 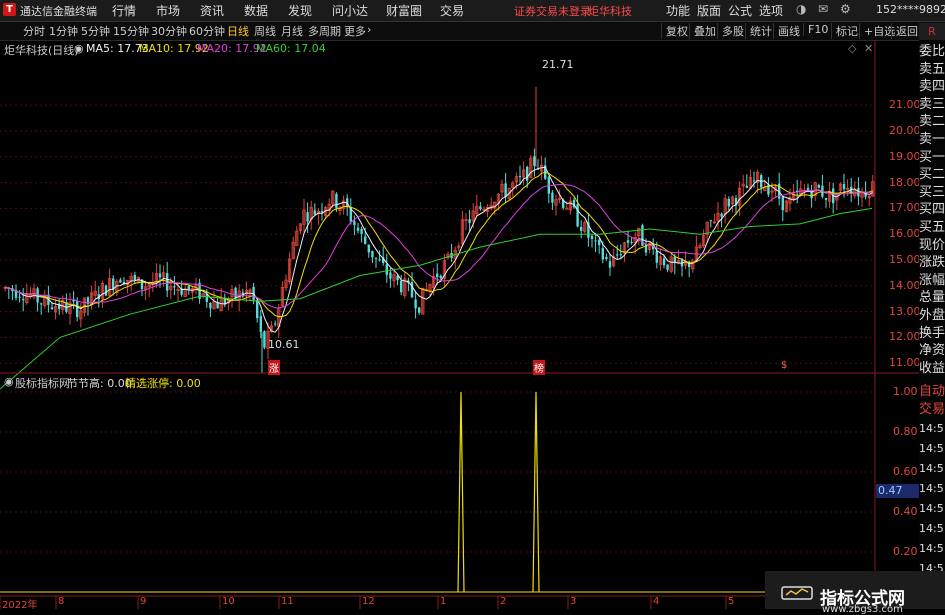 What do you see at coordinates (910, 9) in the screenshot?
I see `user-account: 152****9892` at bounding box center [910, 9].